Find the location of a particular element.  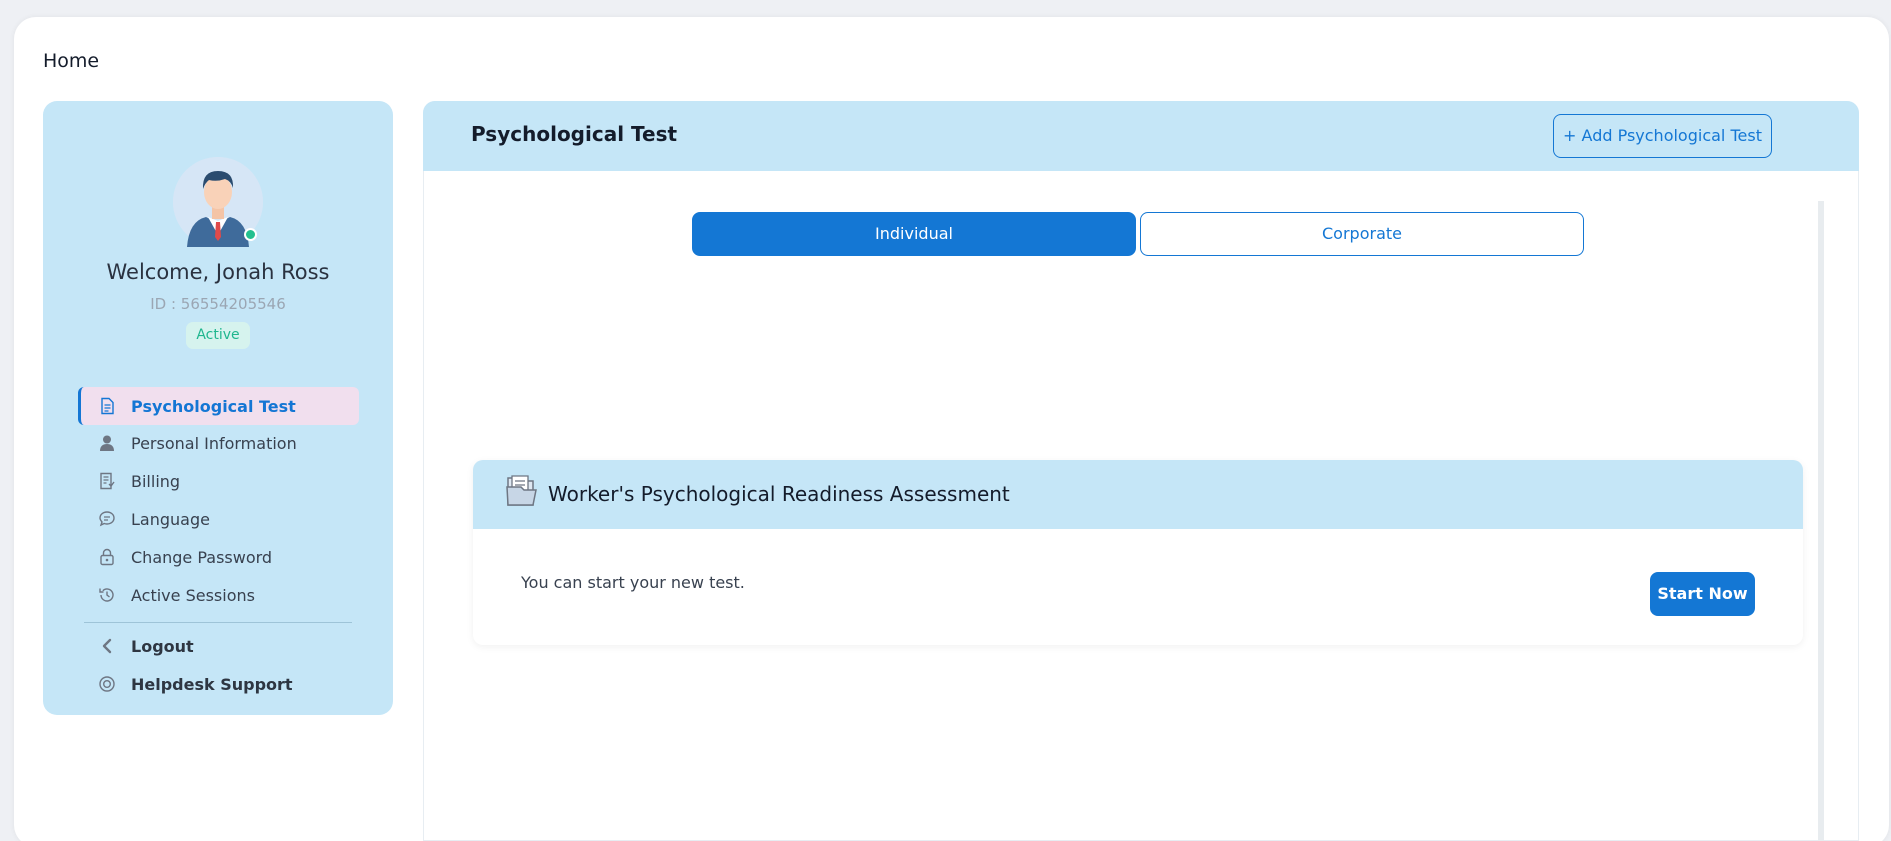

scrollbar is located at coordinates (1821, 521).